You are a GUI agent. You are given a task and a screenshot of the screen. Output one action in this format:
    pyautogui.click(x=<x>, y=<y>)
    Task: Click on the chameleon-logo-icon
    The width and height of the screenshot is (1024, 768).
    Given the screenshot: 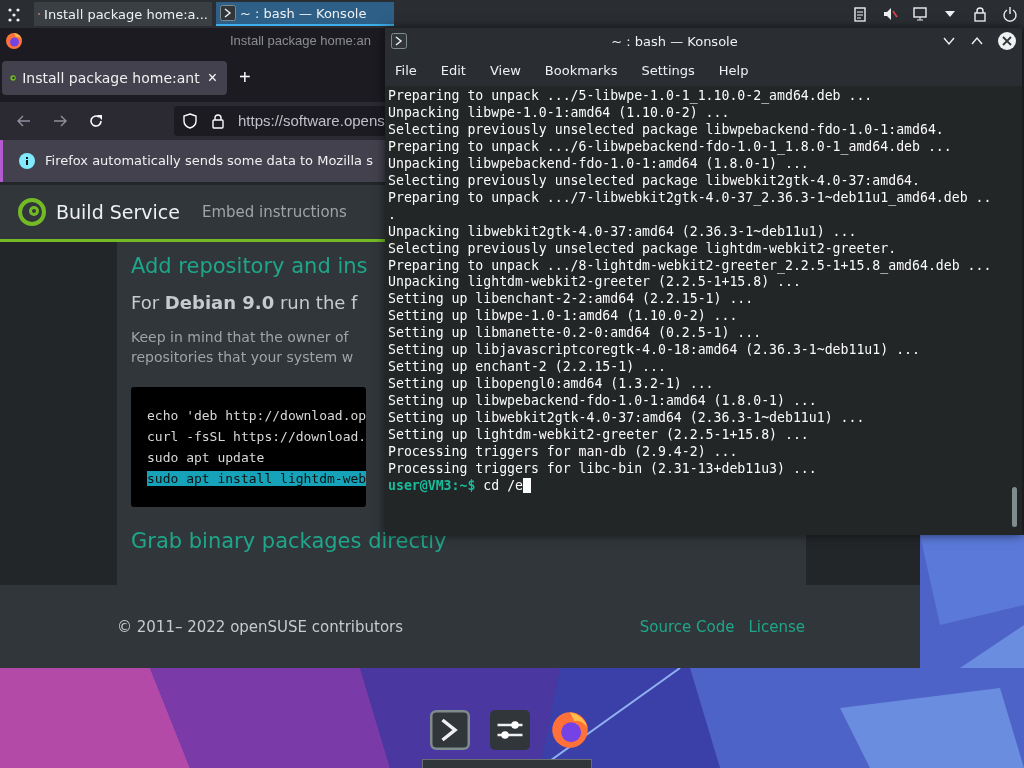 What is the action you would take?
    pyautogui.click(x=32, y=211)
    